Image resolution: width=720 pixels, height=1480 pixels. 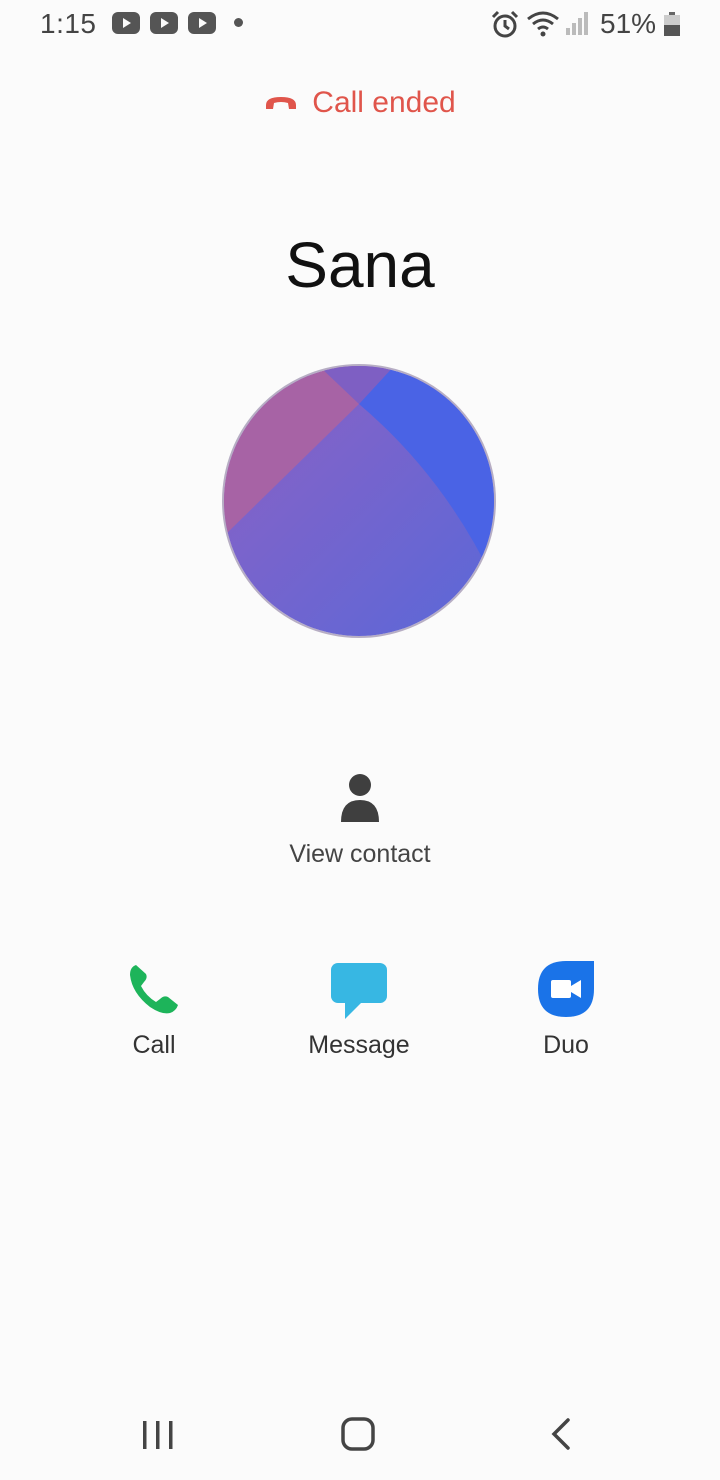 What do you see at coordinates (359, 1045) in the screenshot?
I see `message-label: Message` at bounding box center [359, 1045].